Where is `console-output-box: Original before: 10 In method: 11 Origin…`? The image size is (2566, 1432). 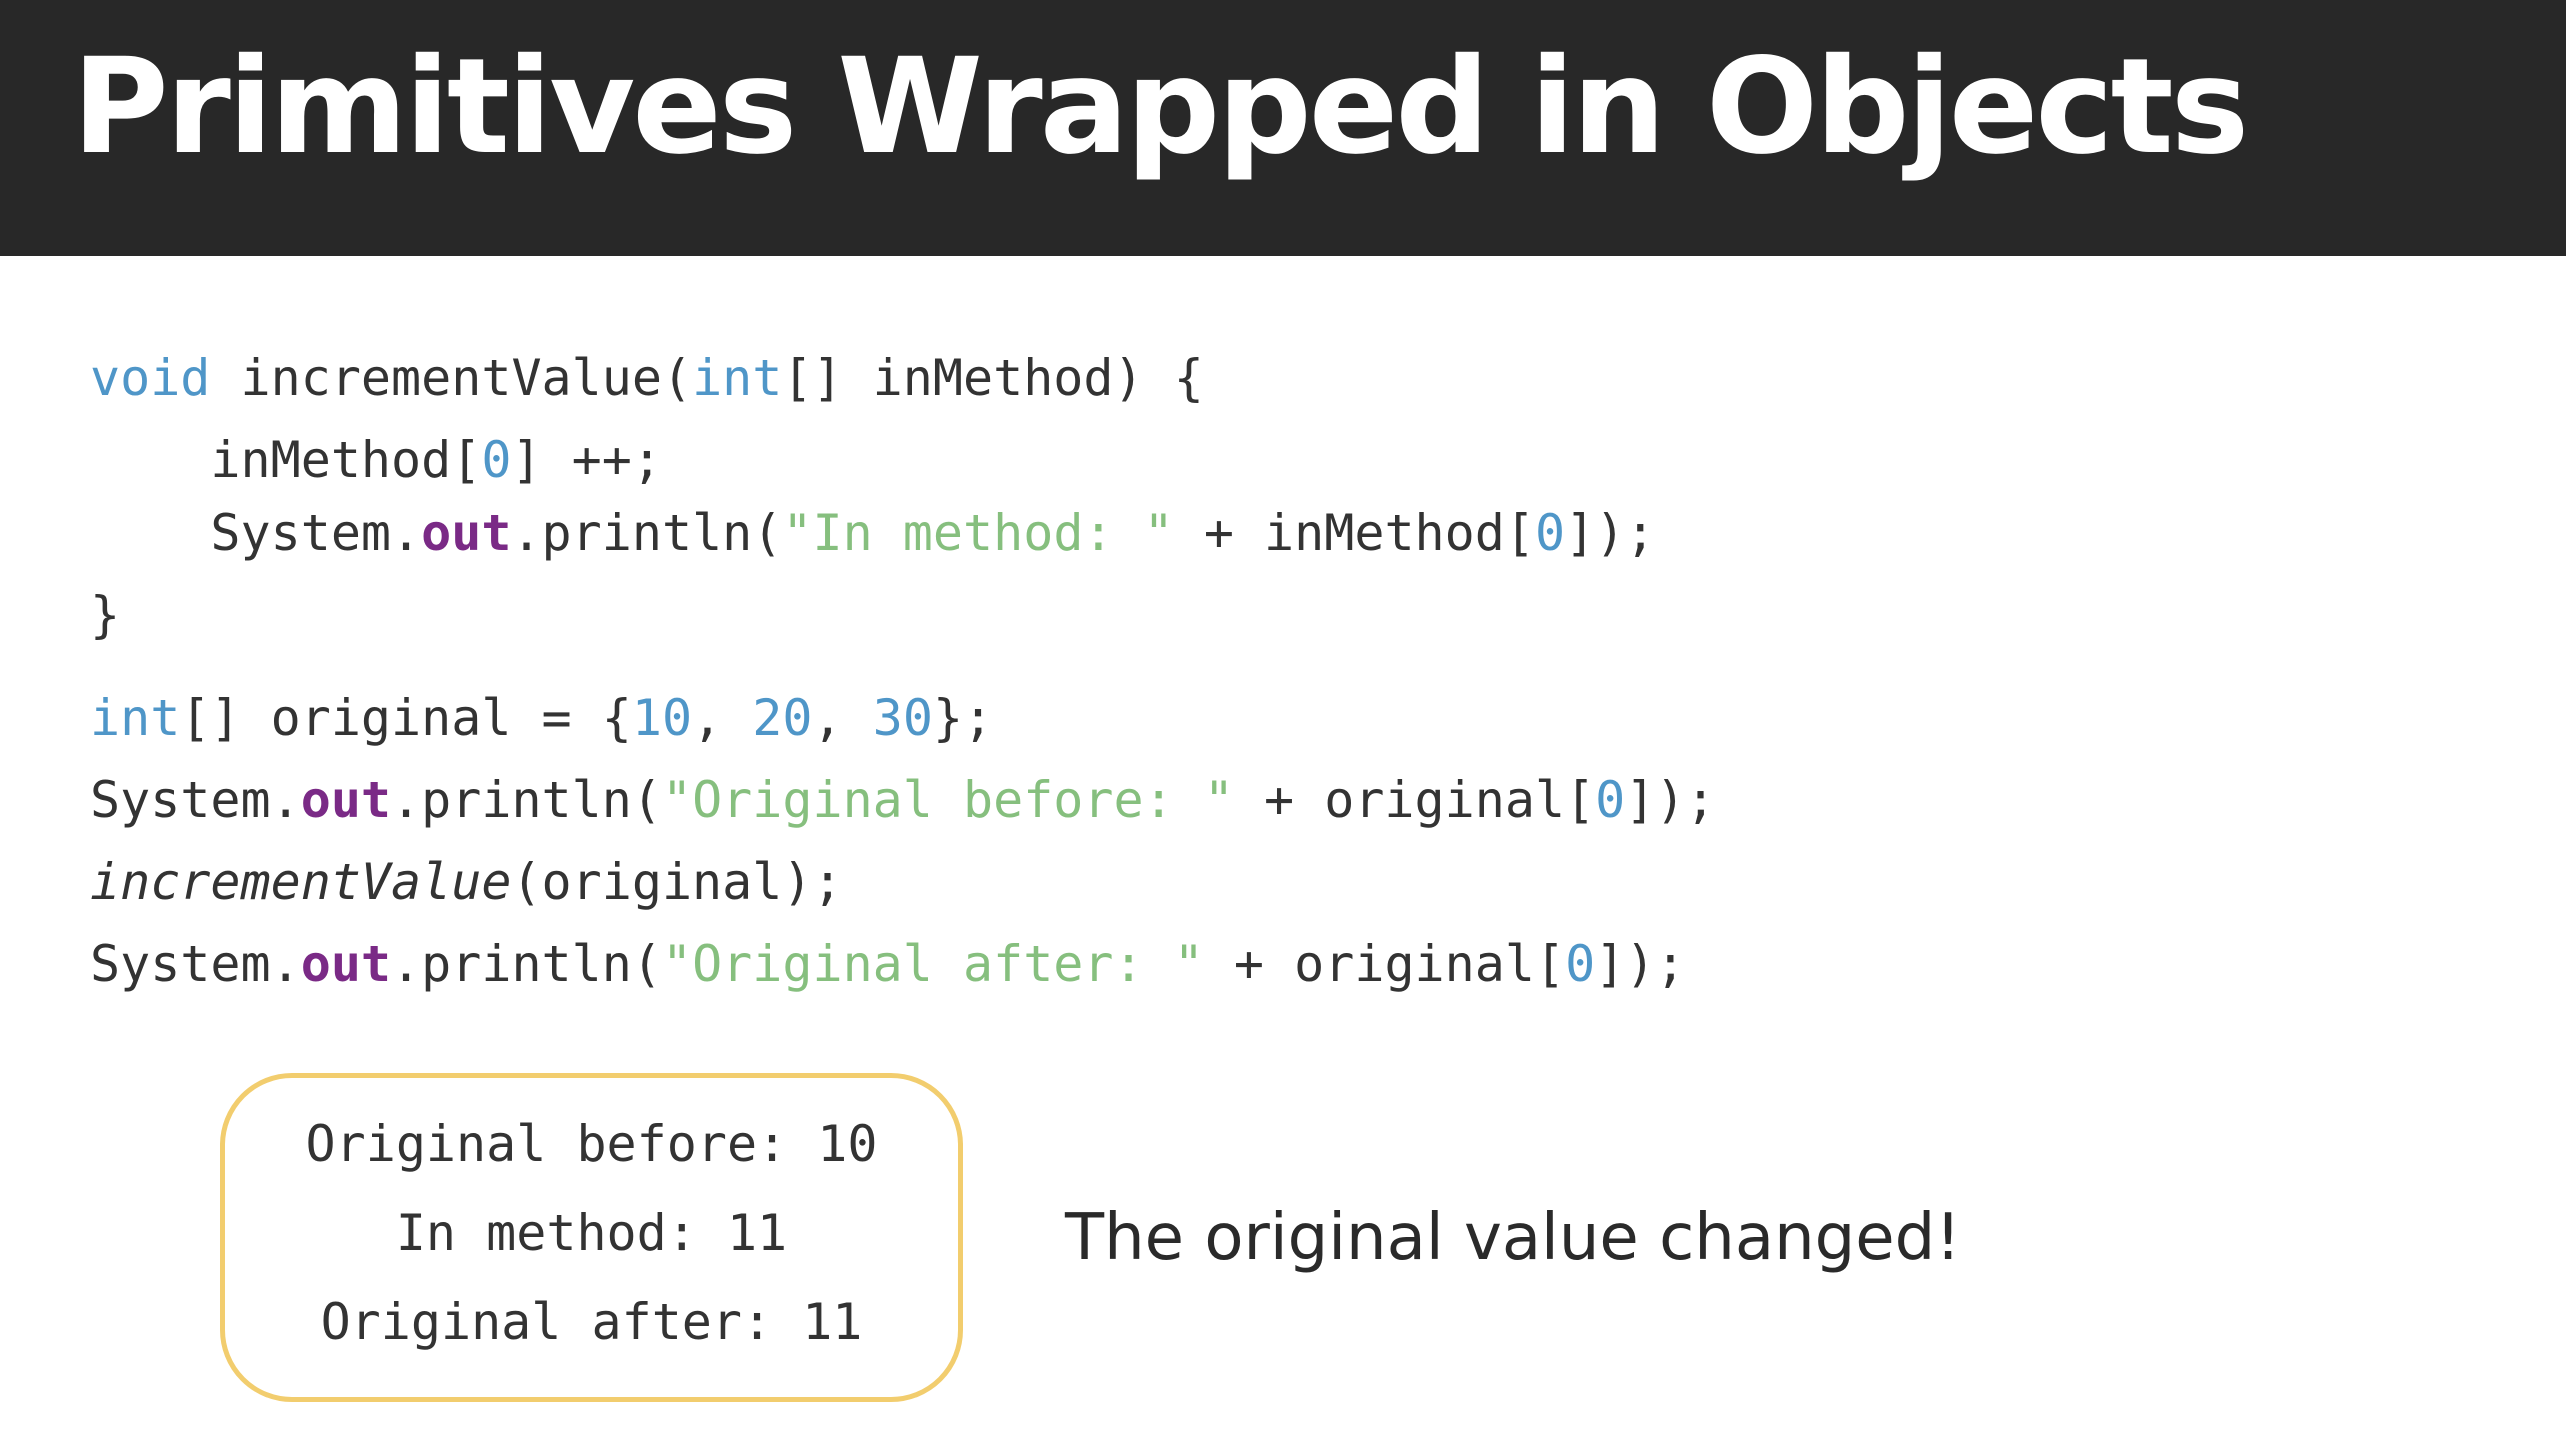
console-output-box: Original before: 10 In method: 11 Origin… is located at coordinates (591, 1237).